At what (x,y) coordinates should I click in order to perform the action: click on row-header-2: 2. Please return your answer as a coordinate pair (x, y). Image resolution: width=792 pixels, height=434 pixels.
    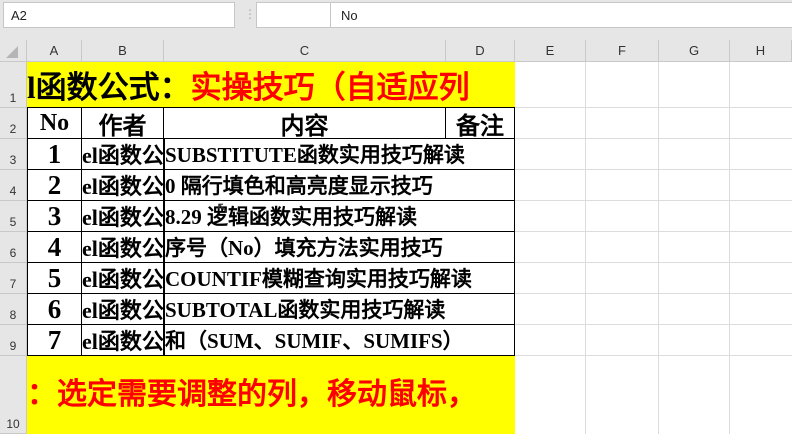
    Looking at the image, I should click on (13, 123).